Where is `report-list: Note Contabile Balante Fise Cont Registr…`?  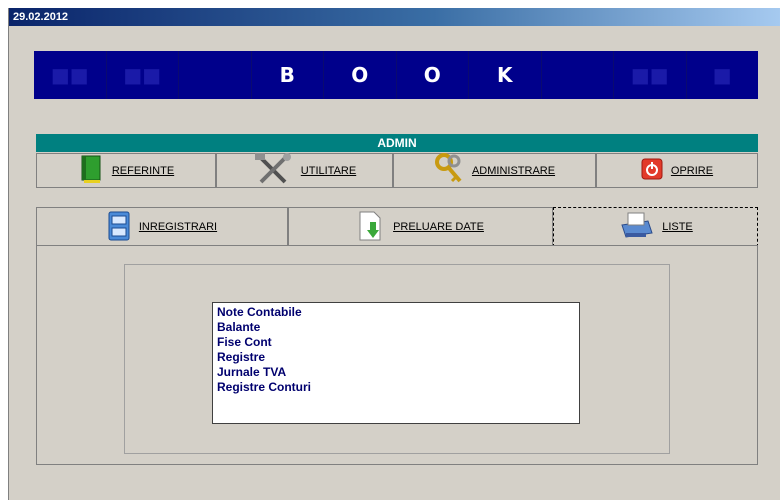 report-list: Note Contabile Balante Fise Cont Registr… is located at coordinates (396, 363).